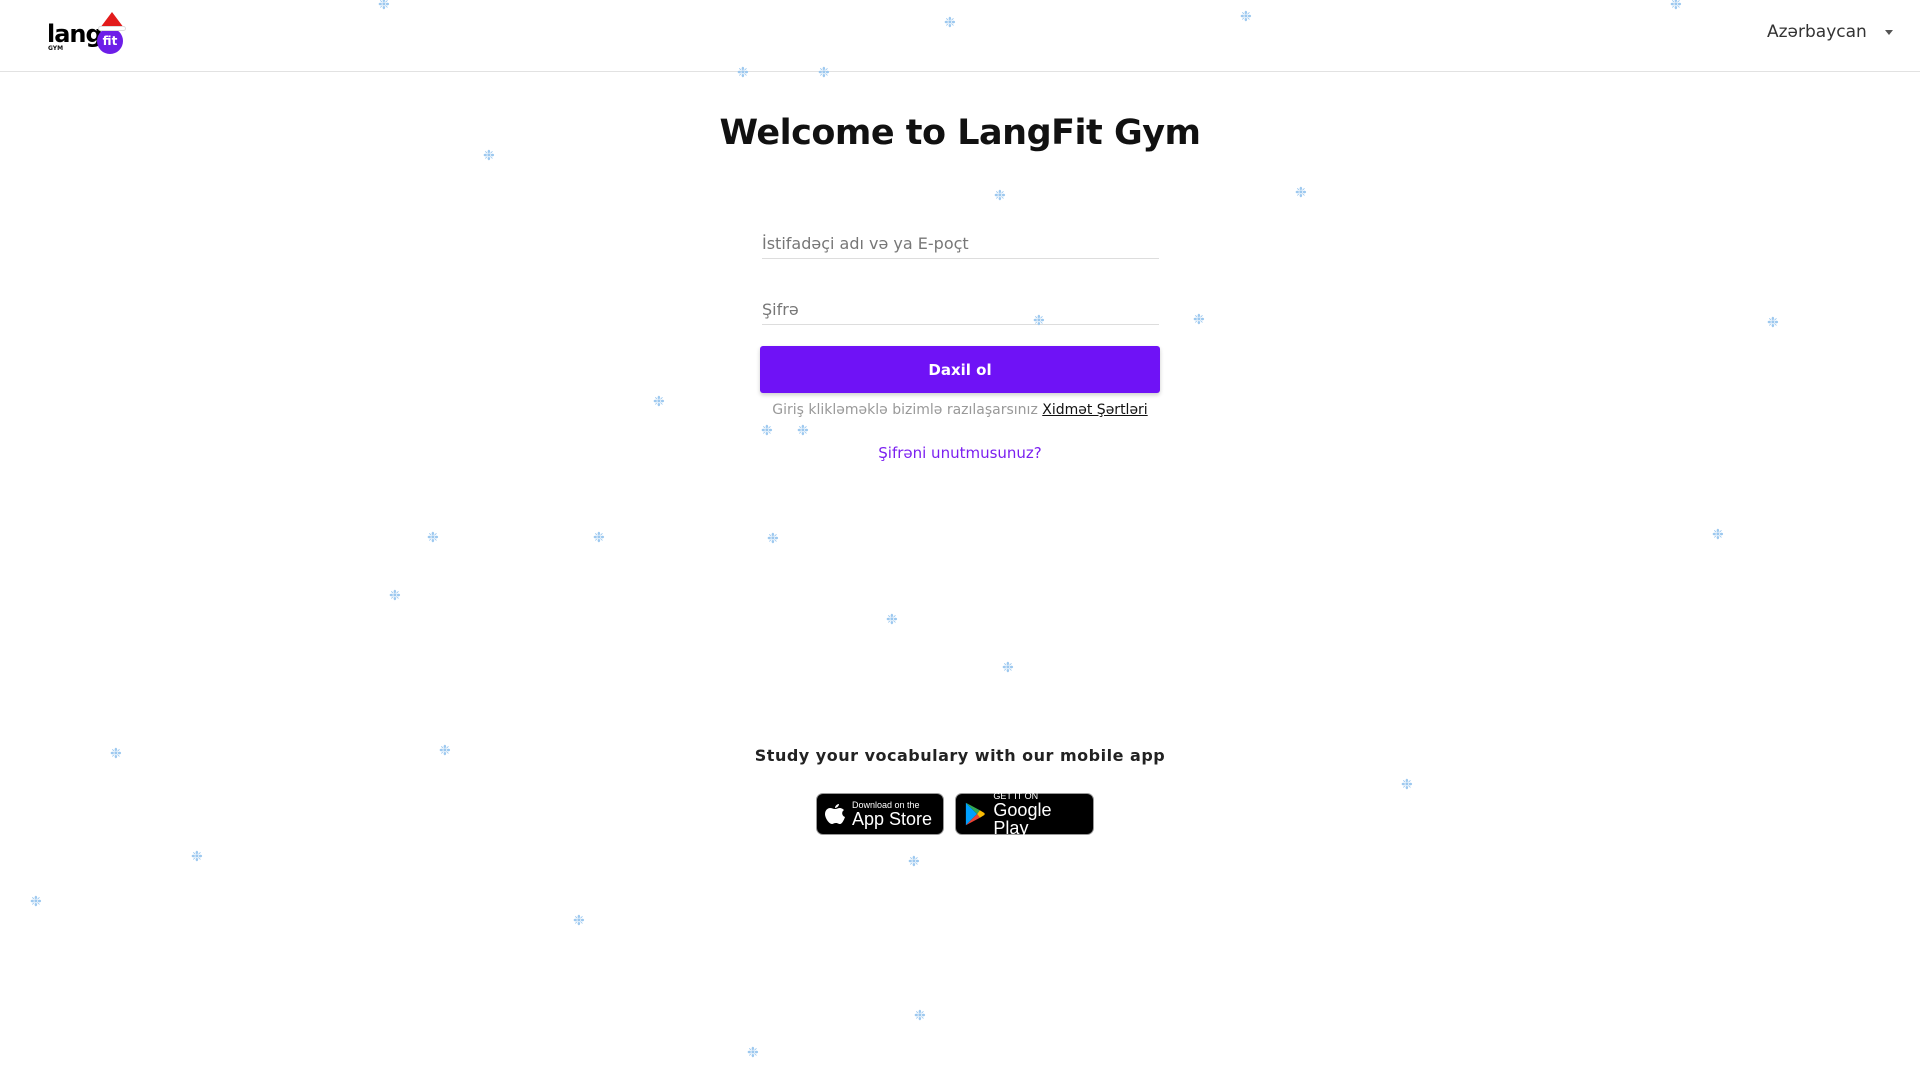 The height and width of the screenshot is (1080, 1920). Describe the element at coordinates (835, 814) in the screenshot. I see `apple-icon` at that location.